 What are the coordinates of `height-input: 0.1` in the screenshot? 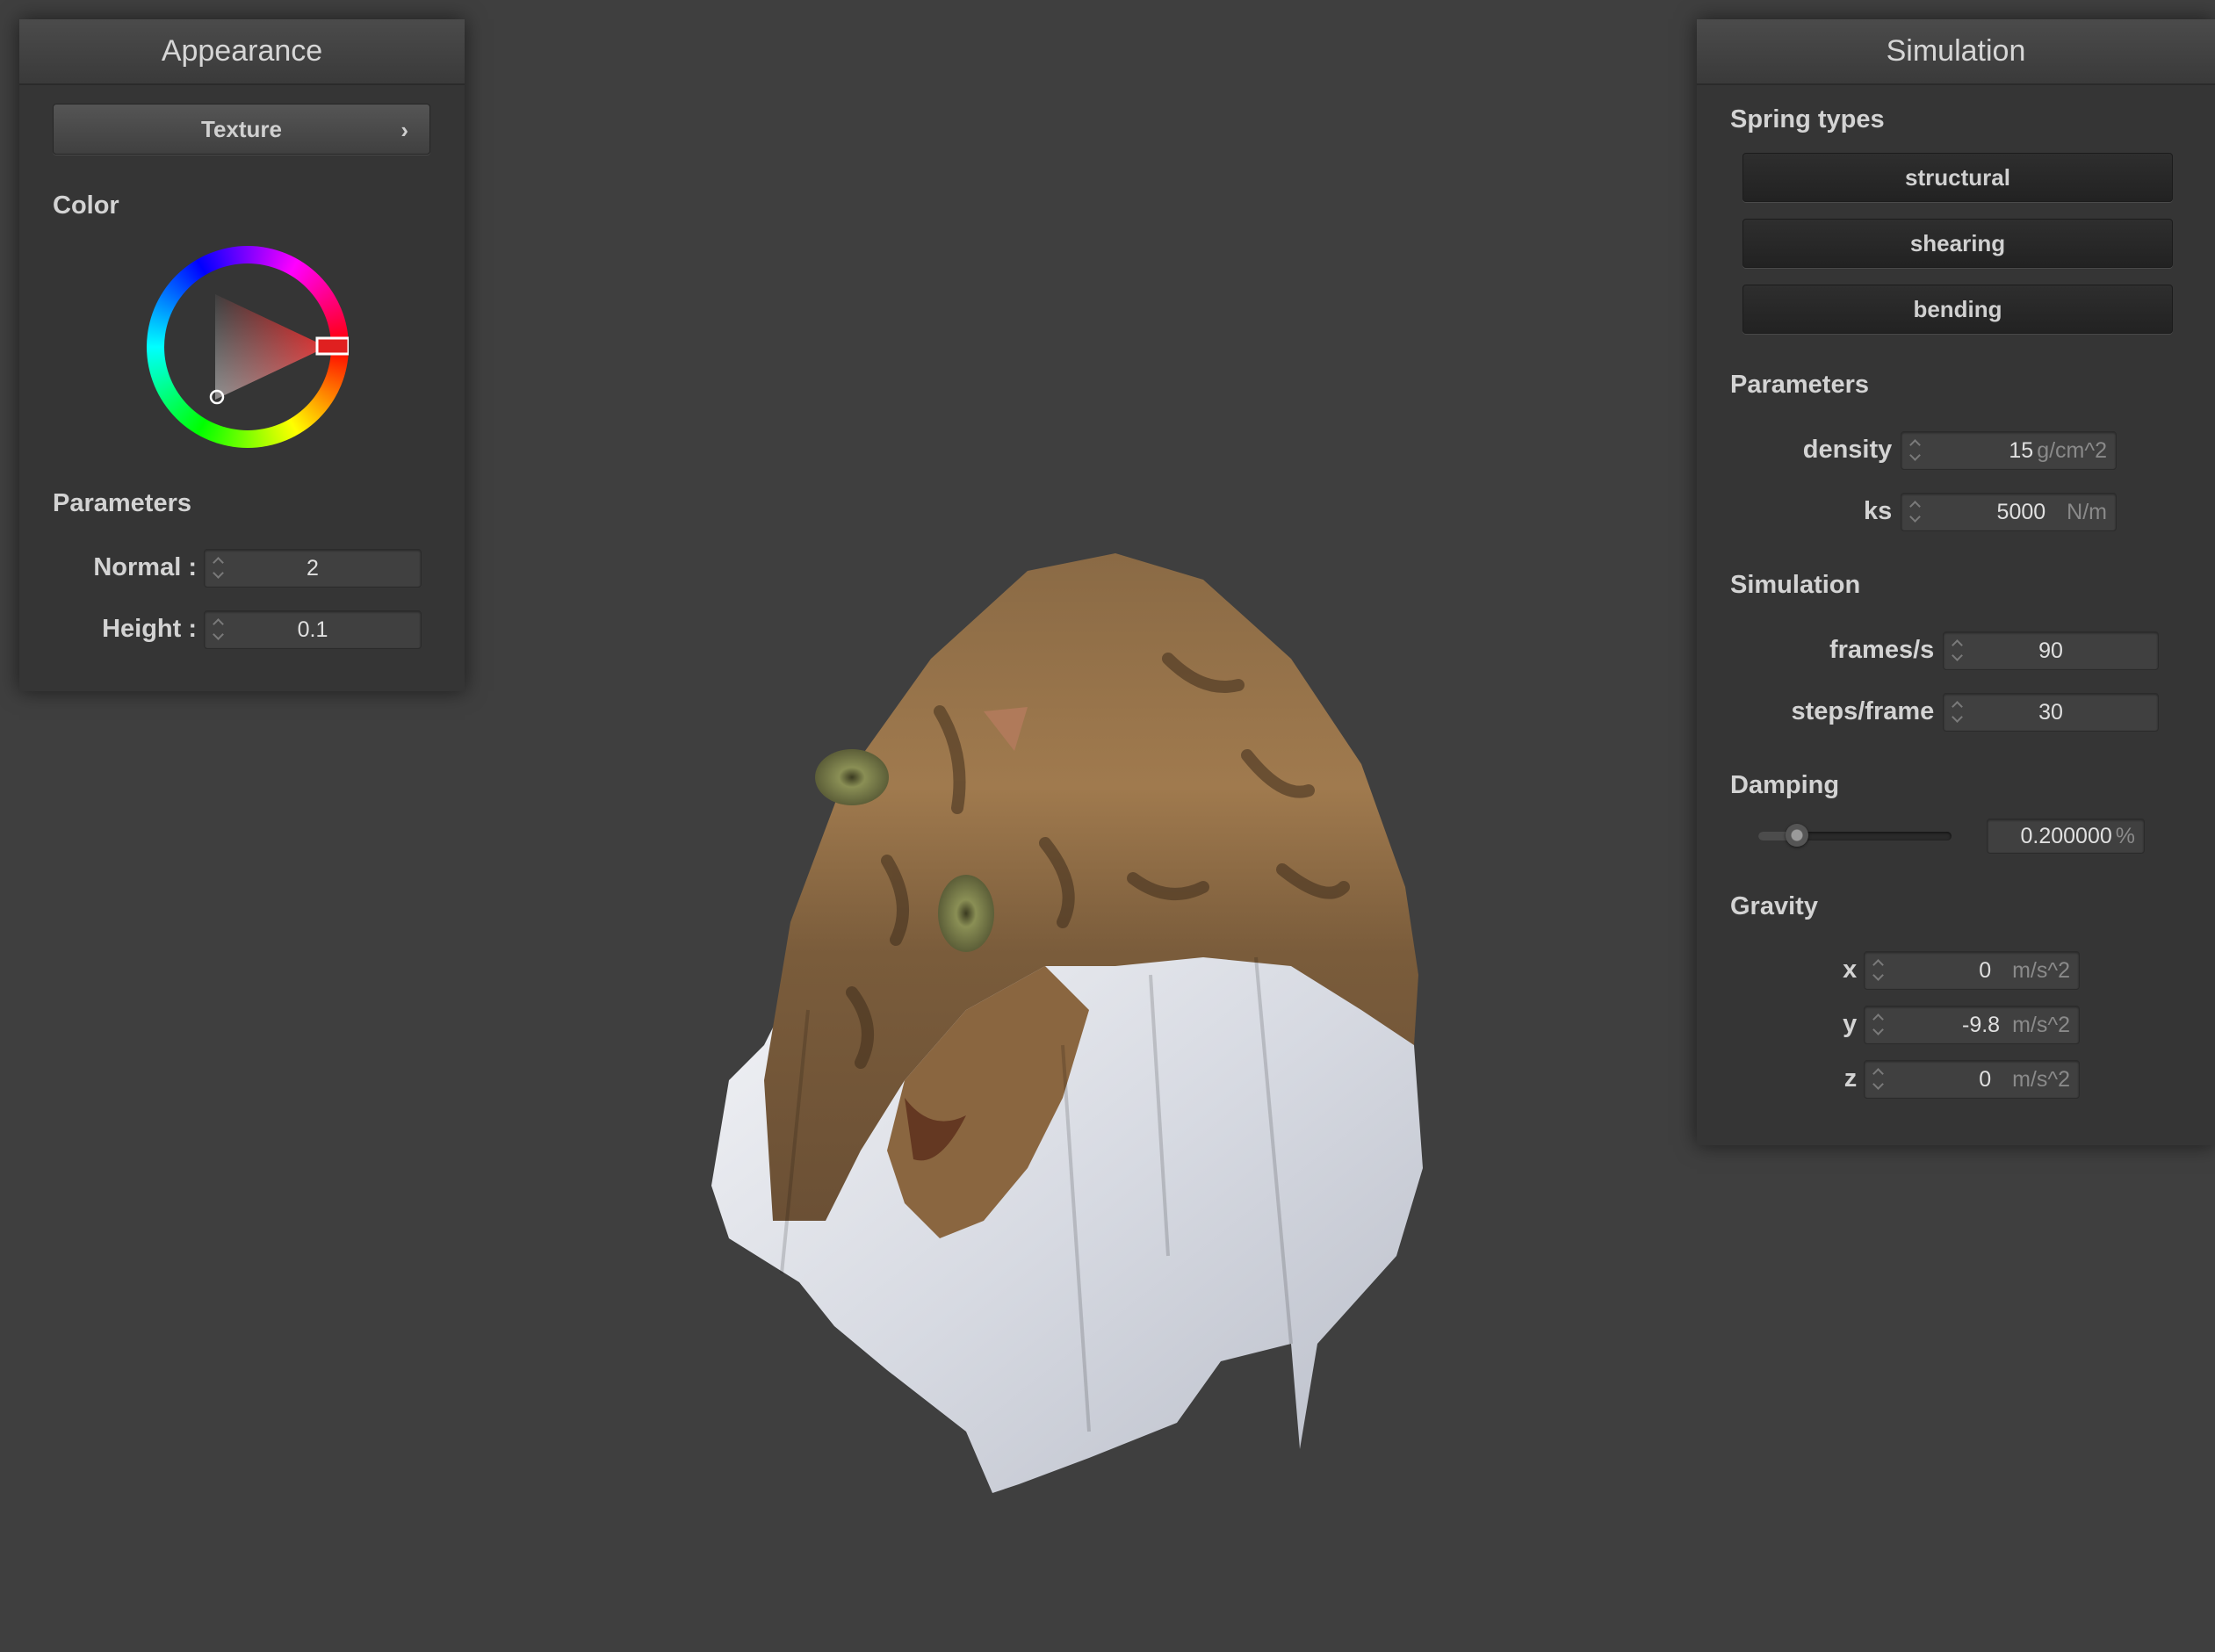 It's located at (313, 629).